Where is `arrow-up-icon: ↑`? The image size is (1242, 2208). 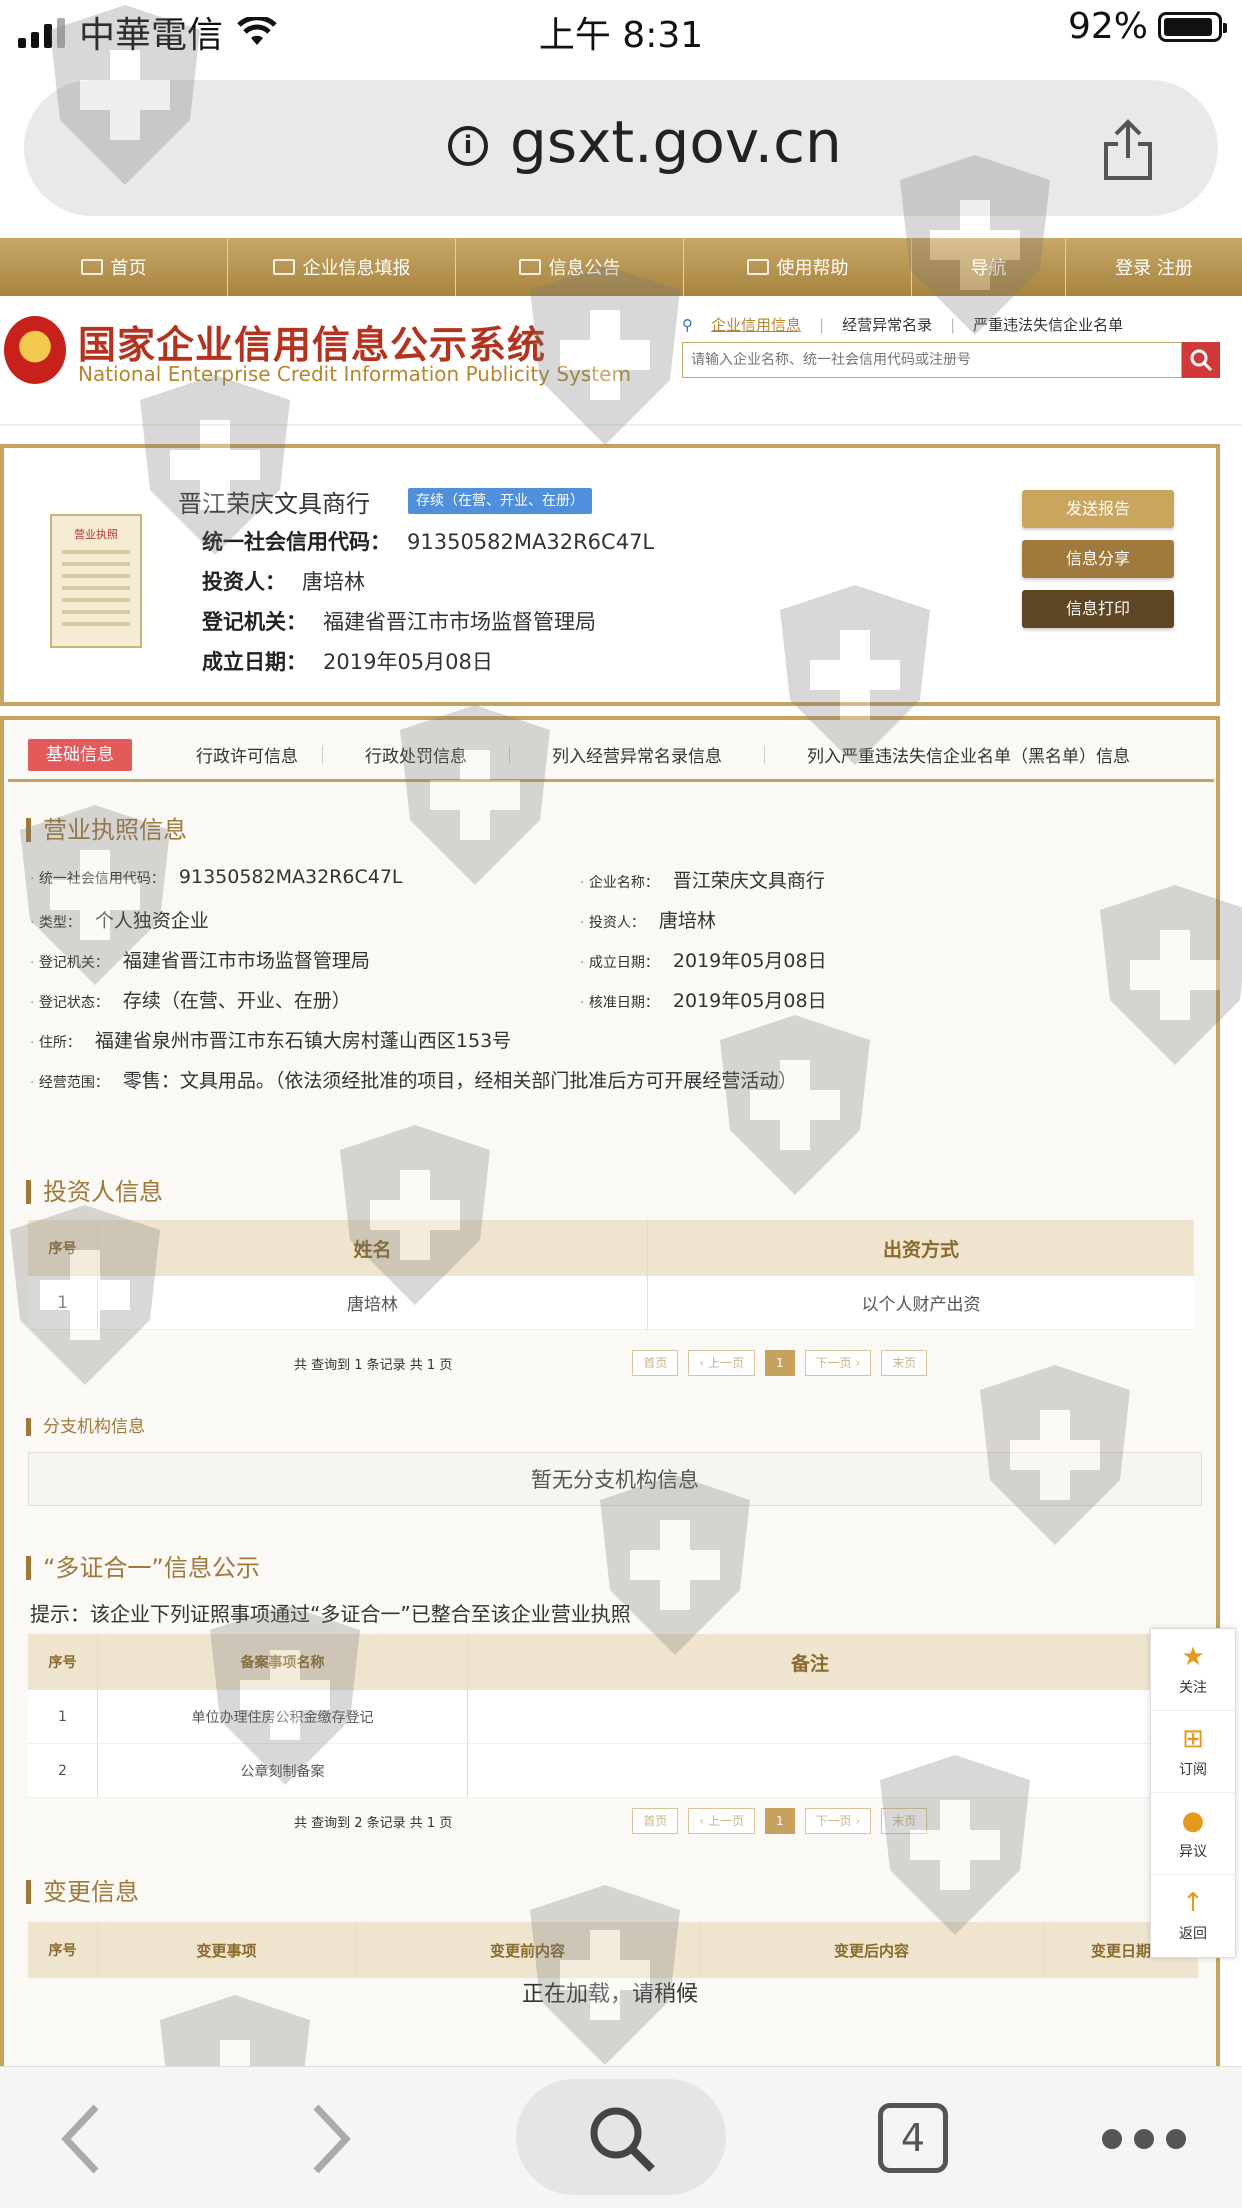 arrow-up-icon: ↑ is located at coordinates (1193, 1903).